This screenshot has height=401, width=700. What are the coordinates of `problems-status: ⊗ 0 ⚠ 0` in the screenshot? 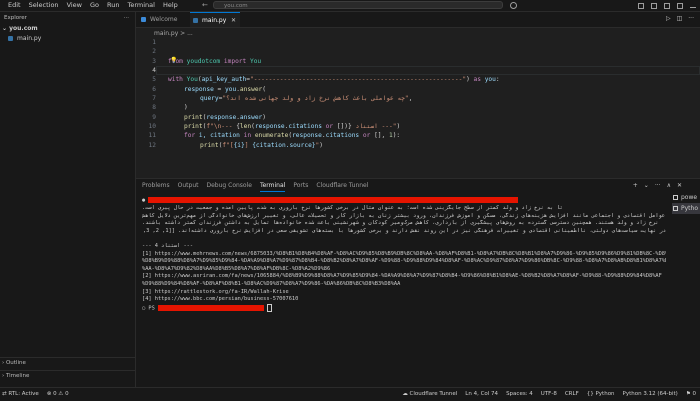 It's located at (58, 394).